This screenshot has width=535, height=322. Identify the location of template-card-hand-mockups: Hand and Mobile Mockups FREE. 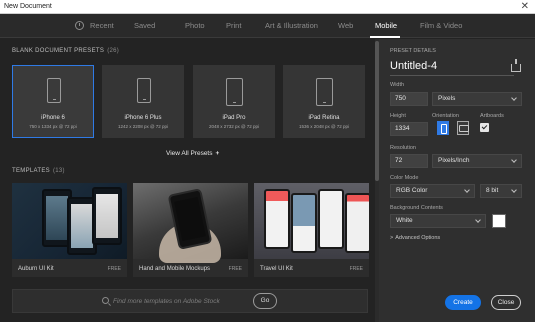
(190, 230).